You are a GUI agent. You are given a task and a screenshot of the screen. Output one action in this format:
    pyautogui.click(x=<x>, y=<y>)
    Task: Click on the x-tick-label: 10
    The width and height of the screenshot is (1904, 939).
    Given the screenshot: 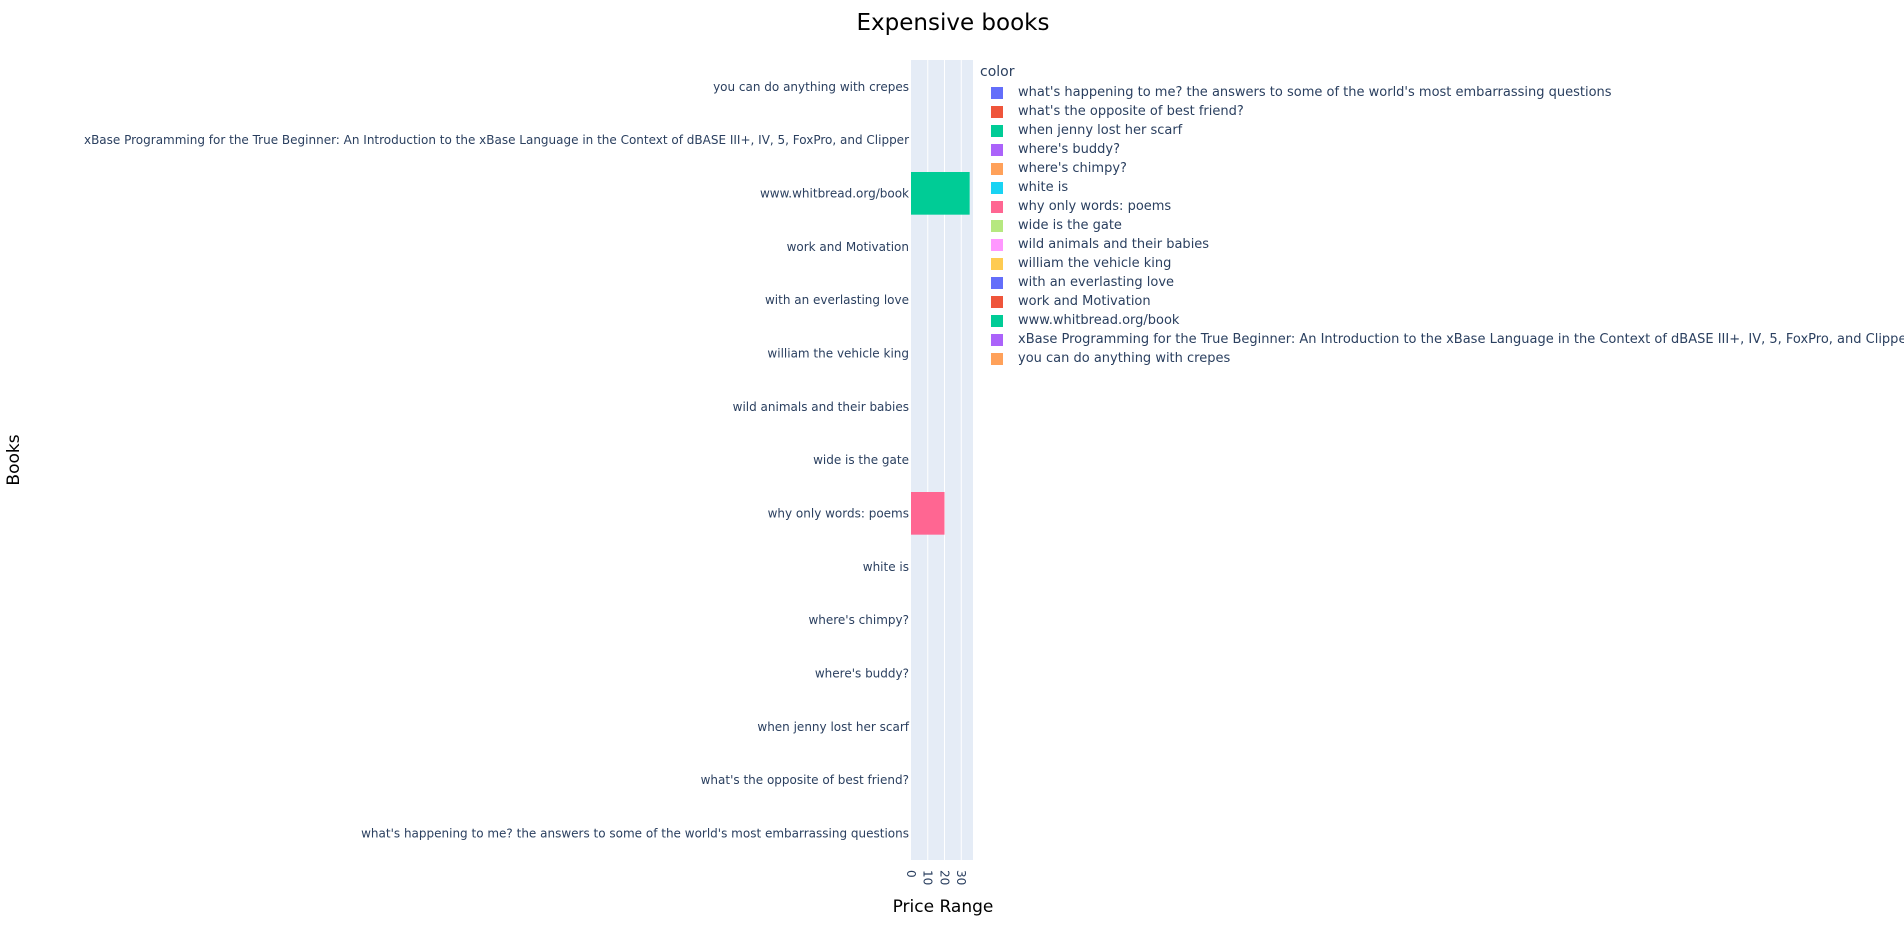 What is the action you would take?
    pyautogui.click(x=928, y=877)
    